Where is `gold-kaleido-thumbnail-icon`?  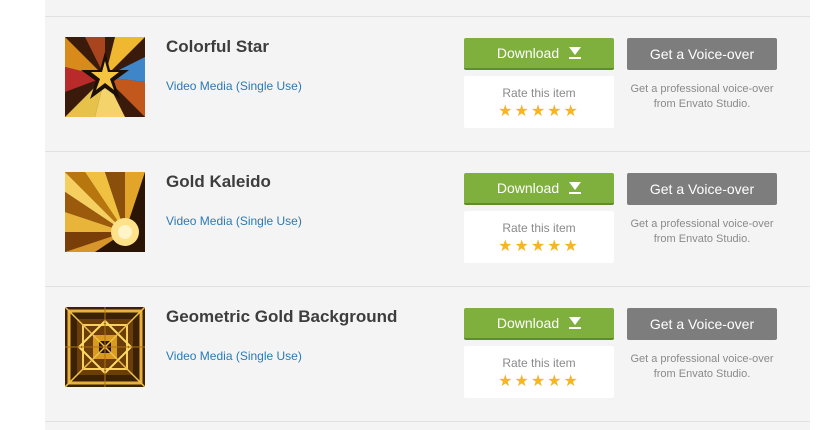
gold-kaleido-thumbnail-icon is located at coordinates (105, 212).